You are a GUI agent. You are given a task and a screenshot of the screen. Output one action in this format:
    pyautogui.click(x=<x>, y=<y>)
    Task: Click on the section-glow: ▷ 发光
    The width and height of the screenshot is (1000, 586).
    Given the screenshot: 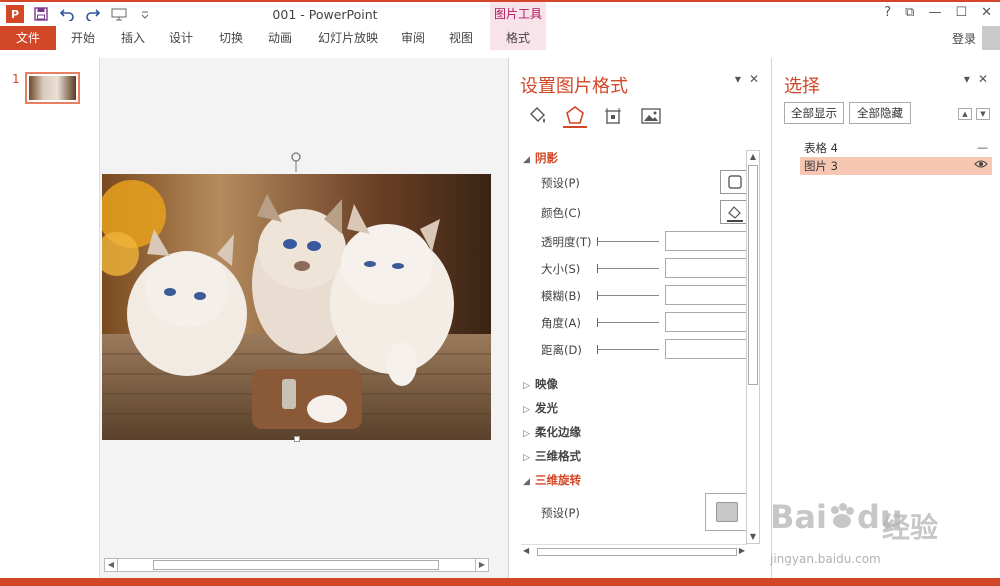 What is the action you would take?
    pyautogui.click(x=540, y=408)
    